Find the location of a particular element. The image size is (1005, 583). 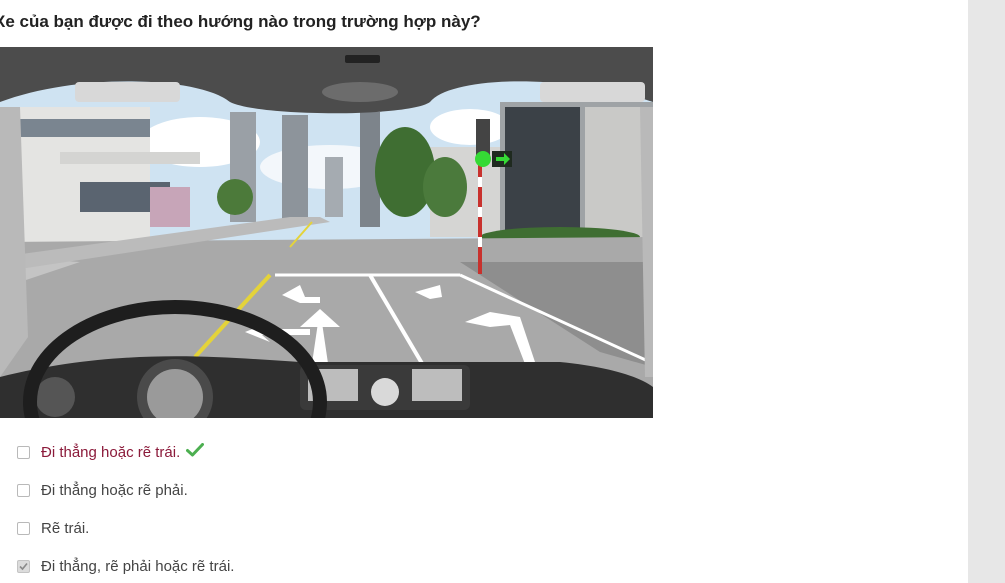

option-3: Rẽ trái. is located at coordinates (53, 528).